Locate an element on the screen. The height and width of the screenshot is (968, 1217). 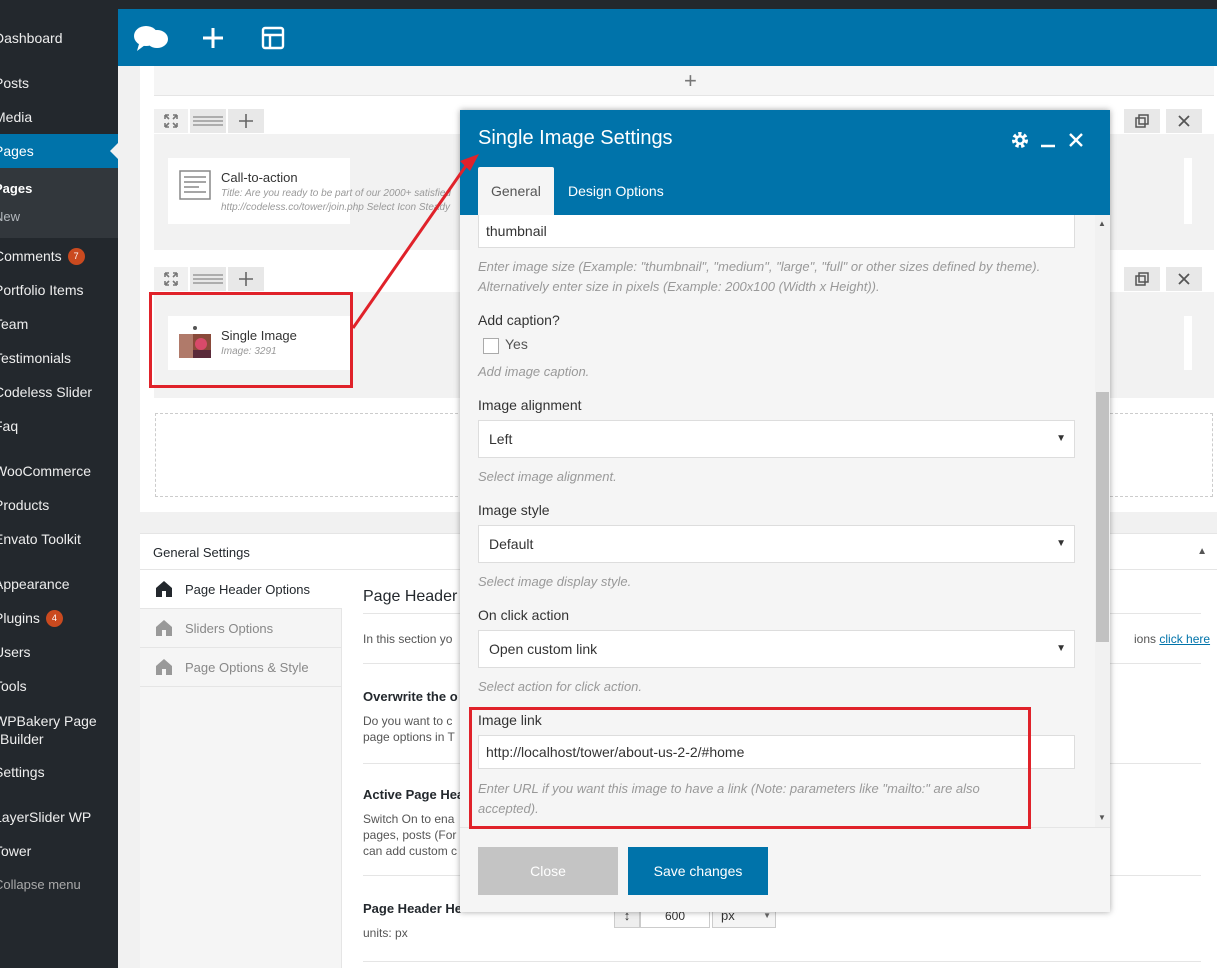
image-style-label: Image style is located at coordinates (514, 510).